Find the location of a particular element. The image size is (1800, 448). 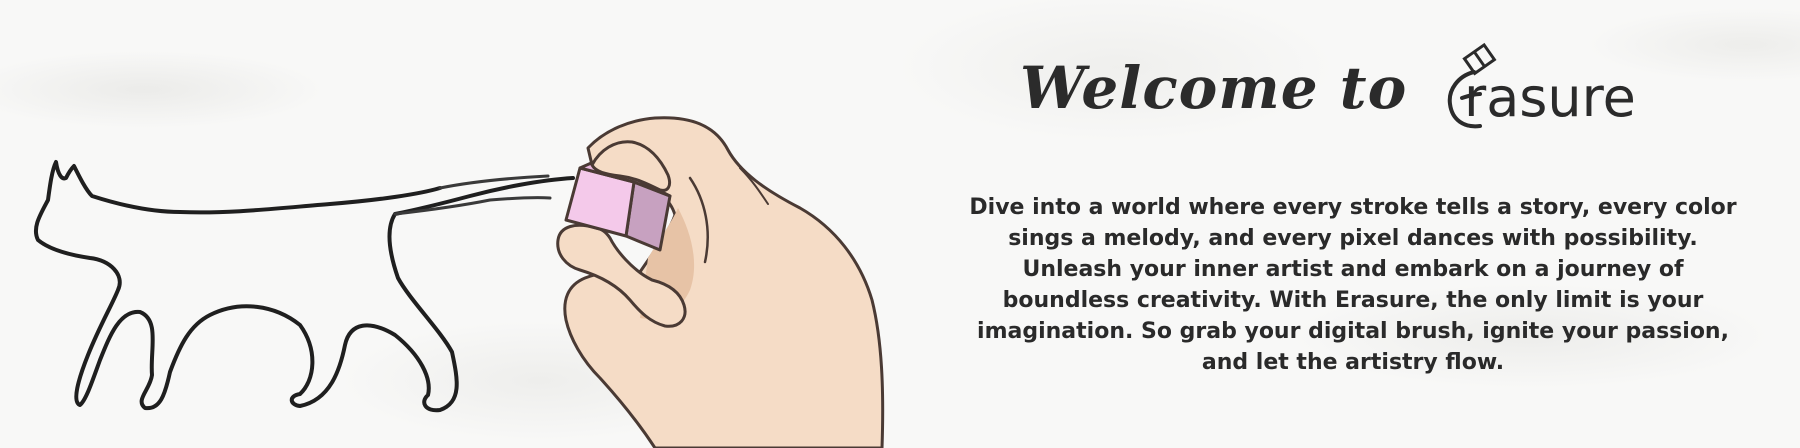

brand-logo: rasure is located at coordinates (1545, 87).